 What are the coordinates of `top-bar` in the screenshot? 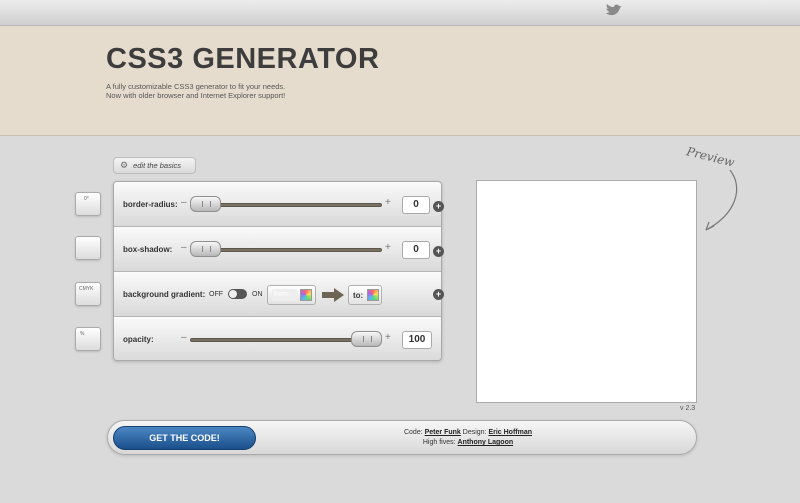 It's located at (400, 13).